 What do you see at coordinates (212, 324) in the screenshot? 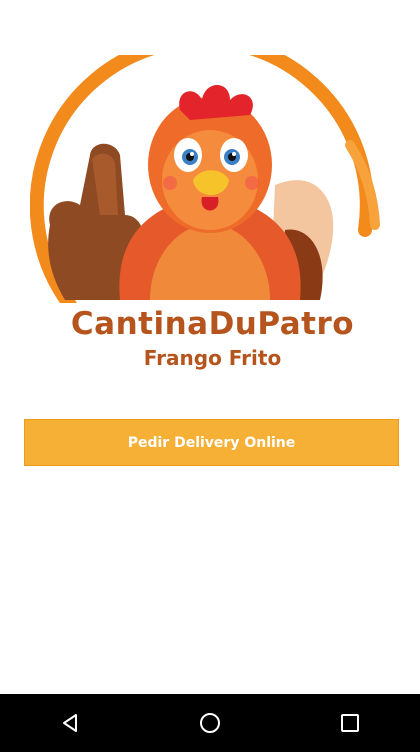
I see `brand-name: CantinaDuPatro` at bounding box center [212, 324].